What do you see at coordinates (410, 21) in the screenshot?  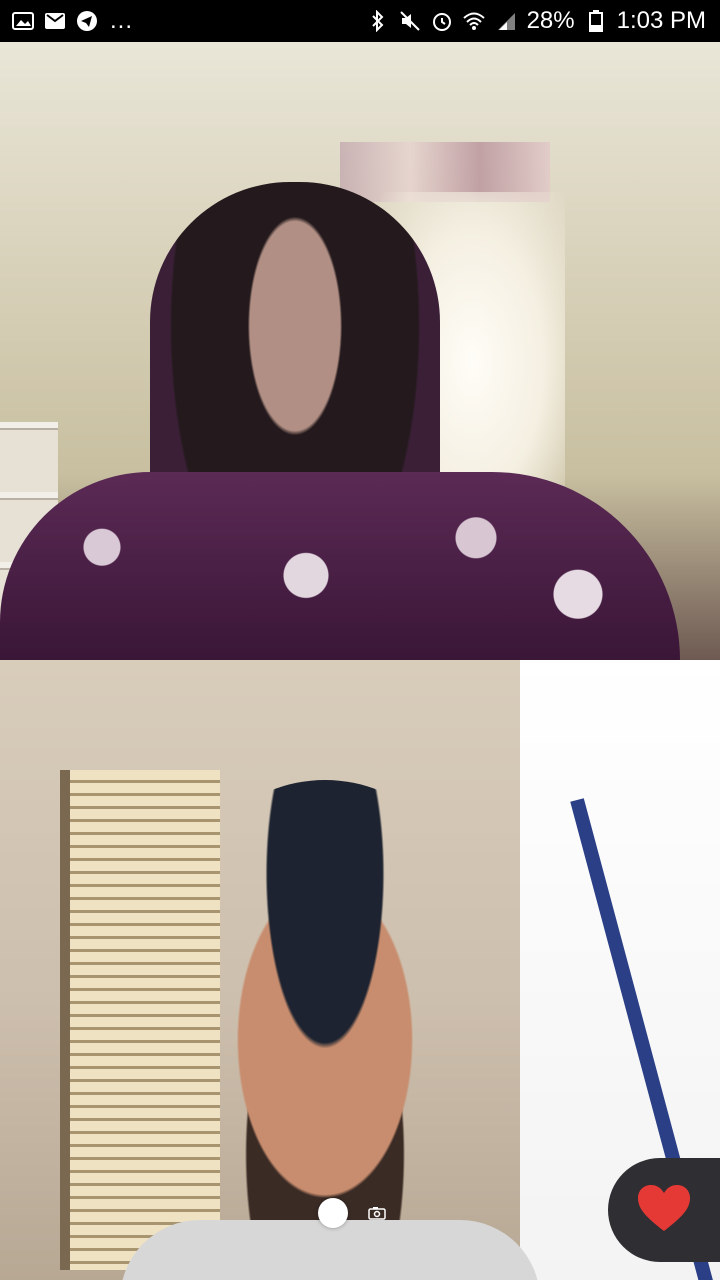 I see `mute-icon` at bounding box center [410, 21].